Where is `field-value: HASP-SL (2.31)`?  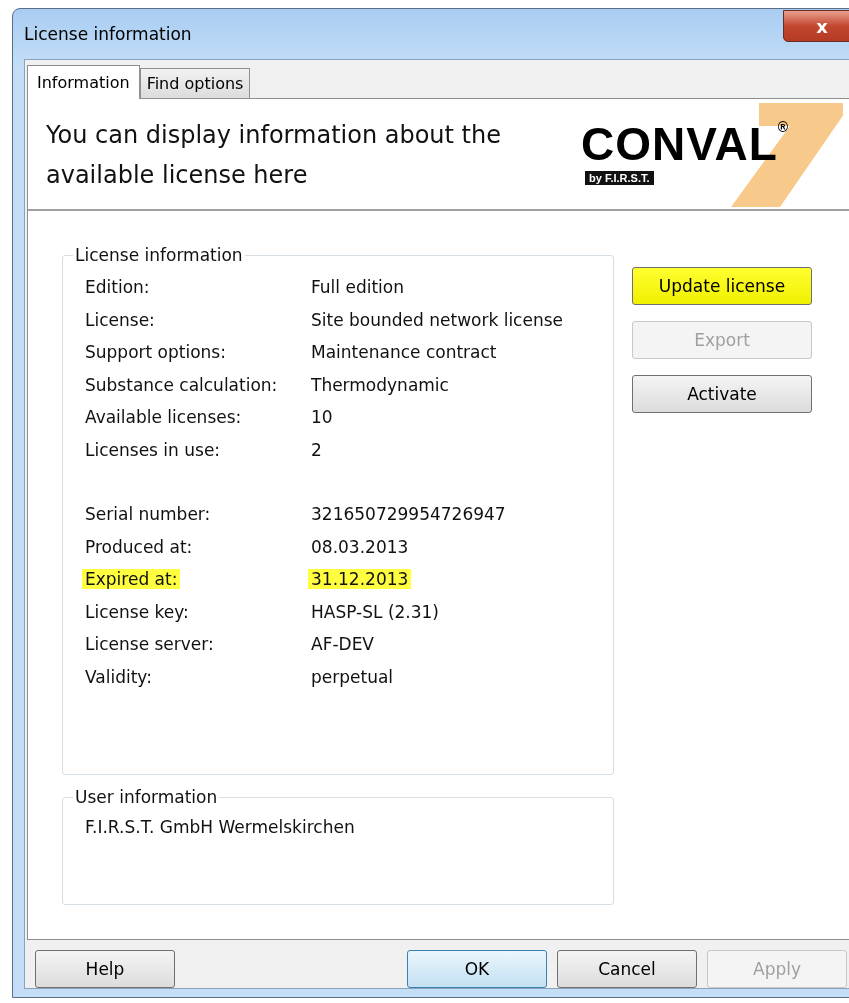 field-value: HASP-SL (2.31) is located at coordinates (375, 611).